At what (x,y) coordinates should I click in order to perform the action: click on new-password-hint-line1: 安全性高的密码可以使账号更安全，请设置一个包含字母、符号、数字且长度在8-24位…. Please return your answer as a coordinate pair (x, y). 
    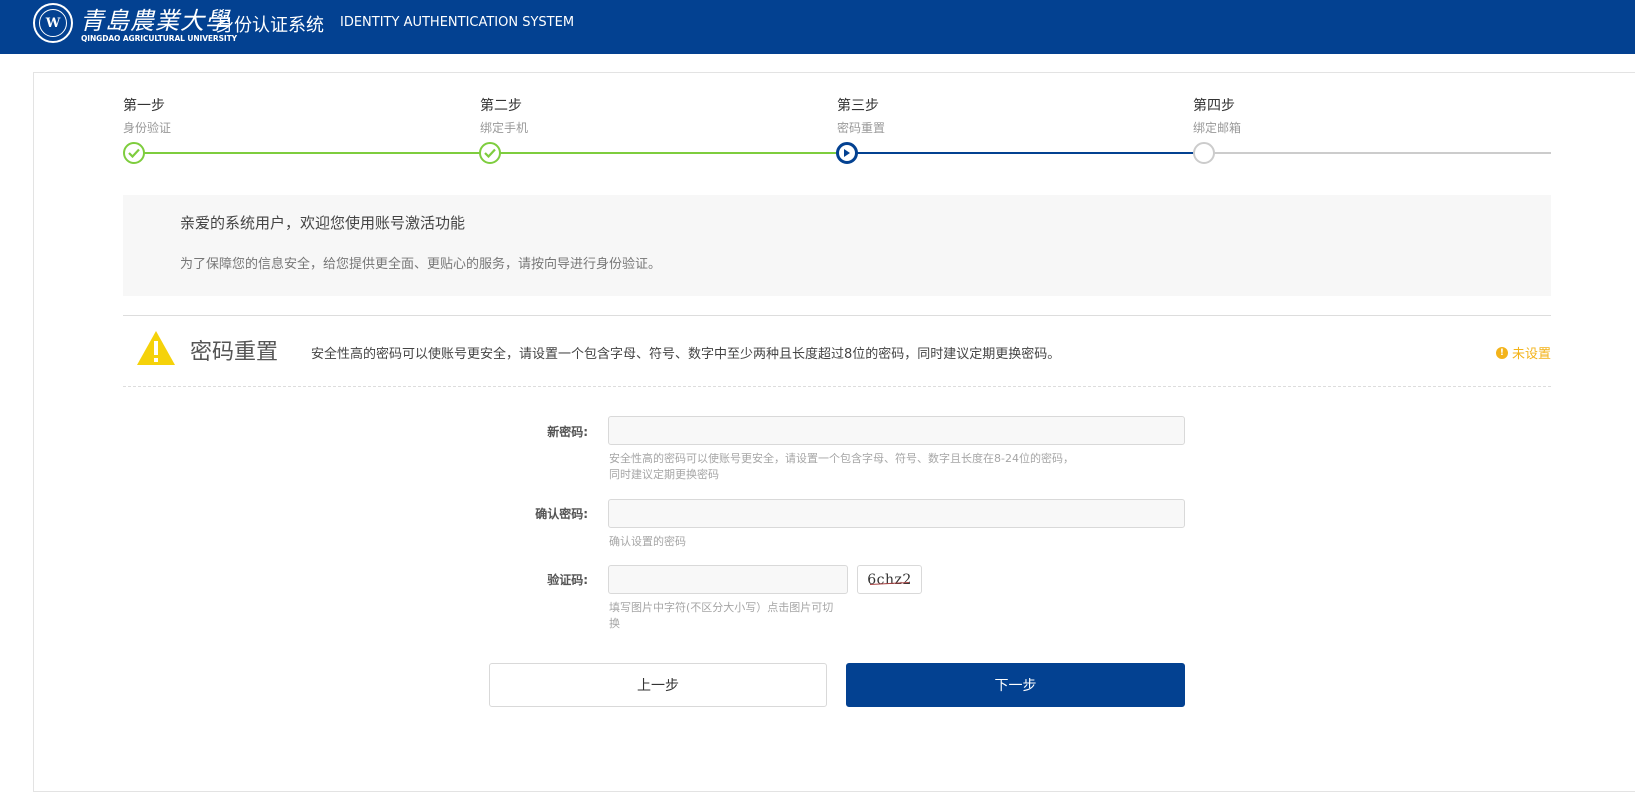
    Looking at the image, I should click on (841, 458).